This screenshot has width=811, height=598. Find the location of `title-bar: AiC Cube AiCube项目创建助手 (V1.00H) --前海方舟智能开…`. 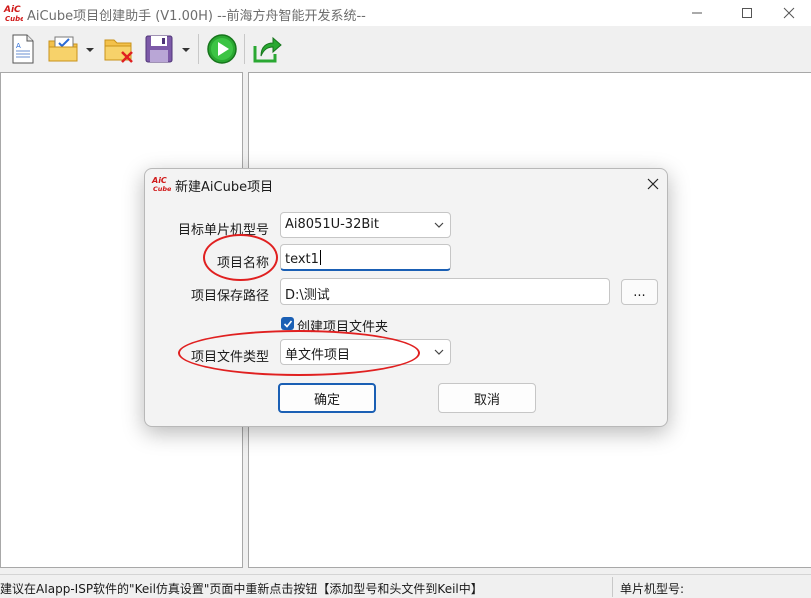

title-bar: AiC Cube AiCube项目创建助手 (V1.00H) --前海方舟智能开… is located at coordinates (405, 13).